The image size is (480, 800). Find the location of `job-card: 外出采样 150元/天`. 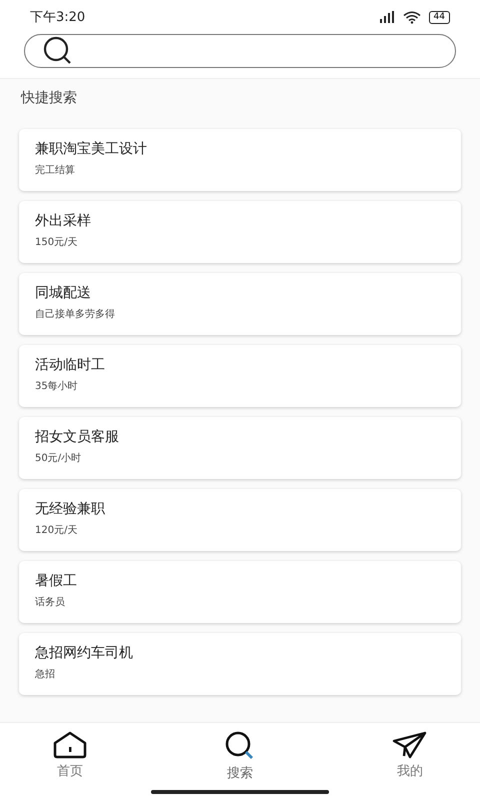

job-card: 外出采样 150元/天 is located at coordinates (240, 232).